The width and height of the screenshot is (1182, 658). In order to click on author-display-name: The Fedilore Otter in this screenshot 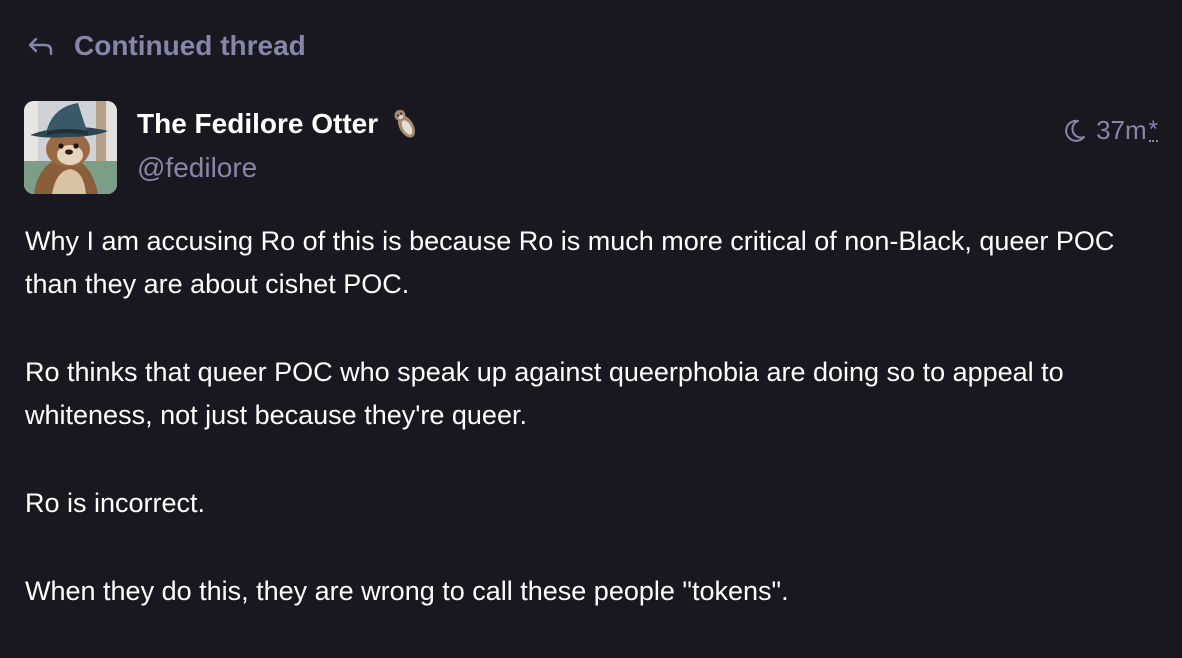, I will do `click(257, 124)`.